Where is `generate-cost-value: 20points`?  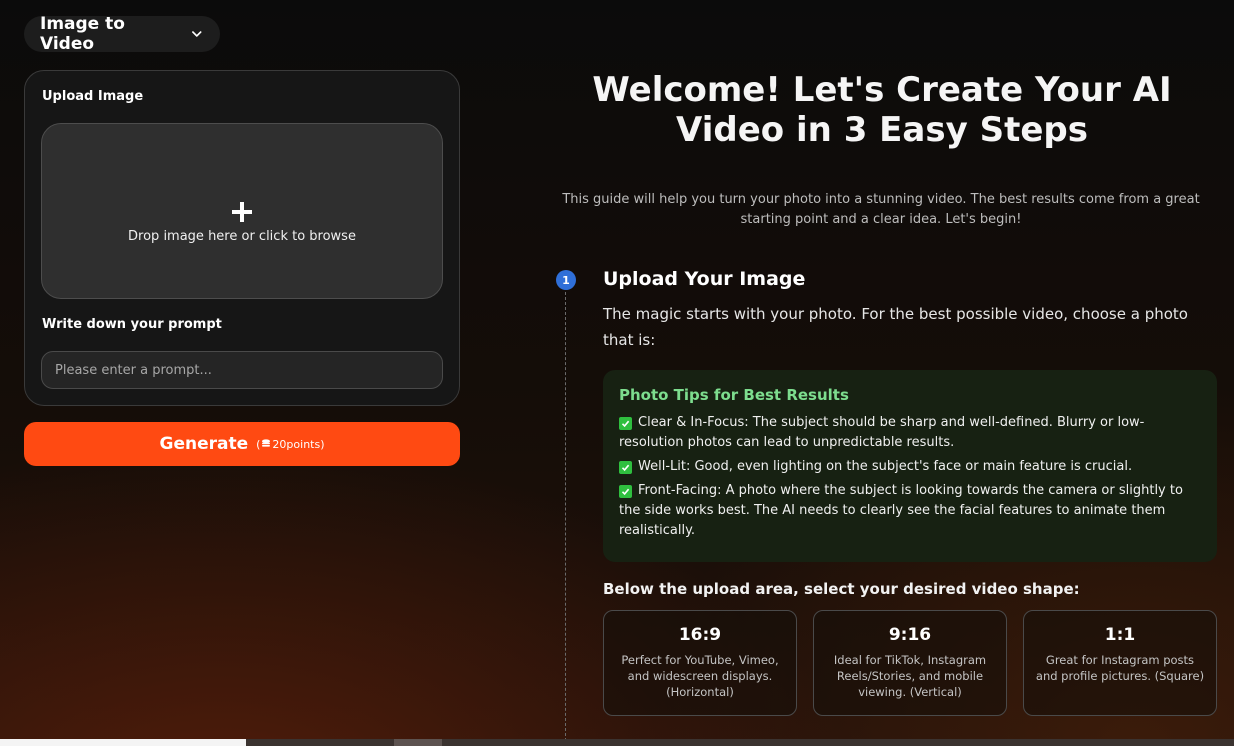
generate-cost-value: 20points is located at coordinates (296, 444).